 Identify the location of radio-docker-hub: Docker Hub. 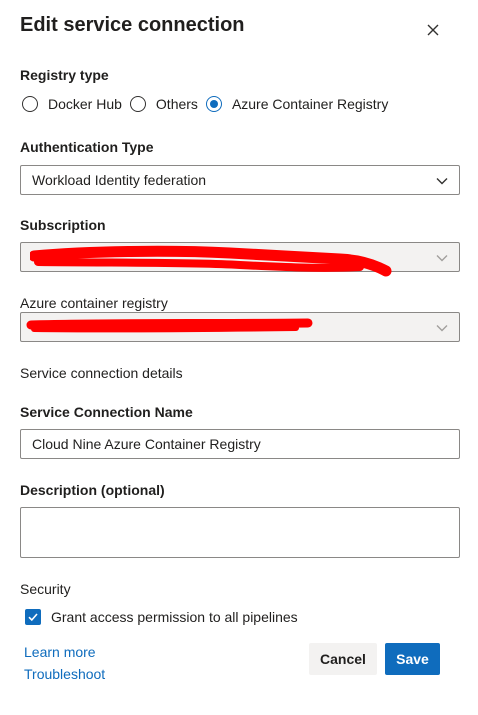
(73, 104).